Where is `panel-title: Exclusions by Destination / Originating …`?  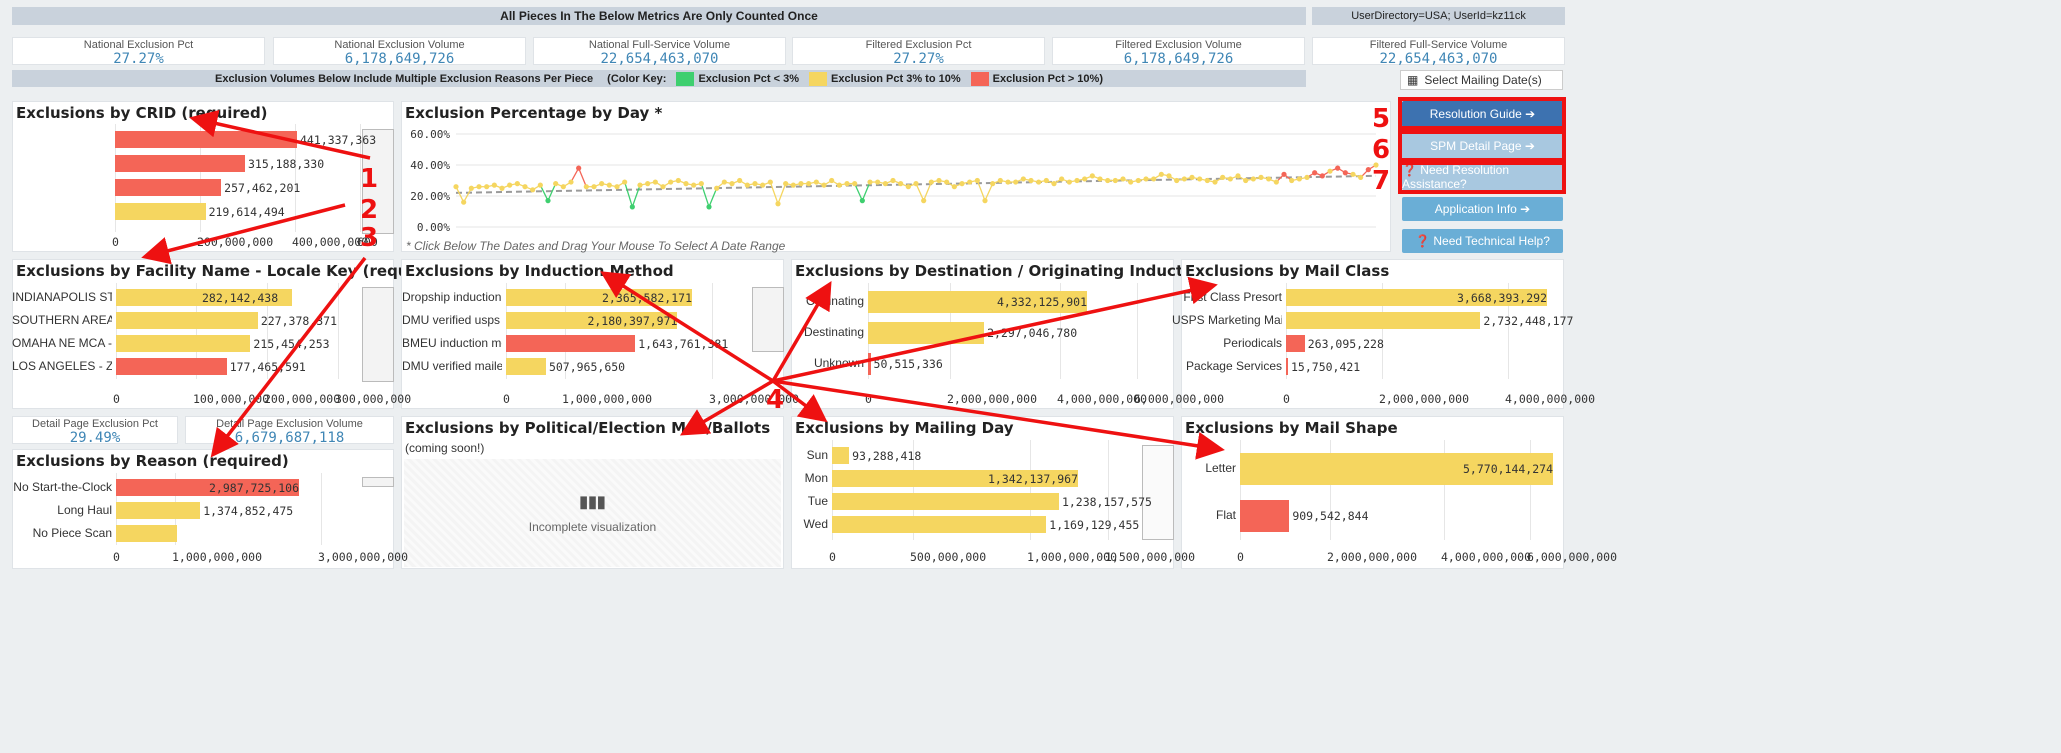 panel-title: Exclusions by Destination / Originating … is located at coordinates (1002, 271).